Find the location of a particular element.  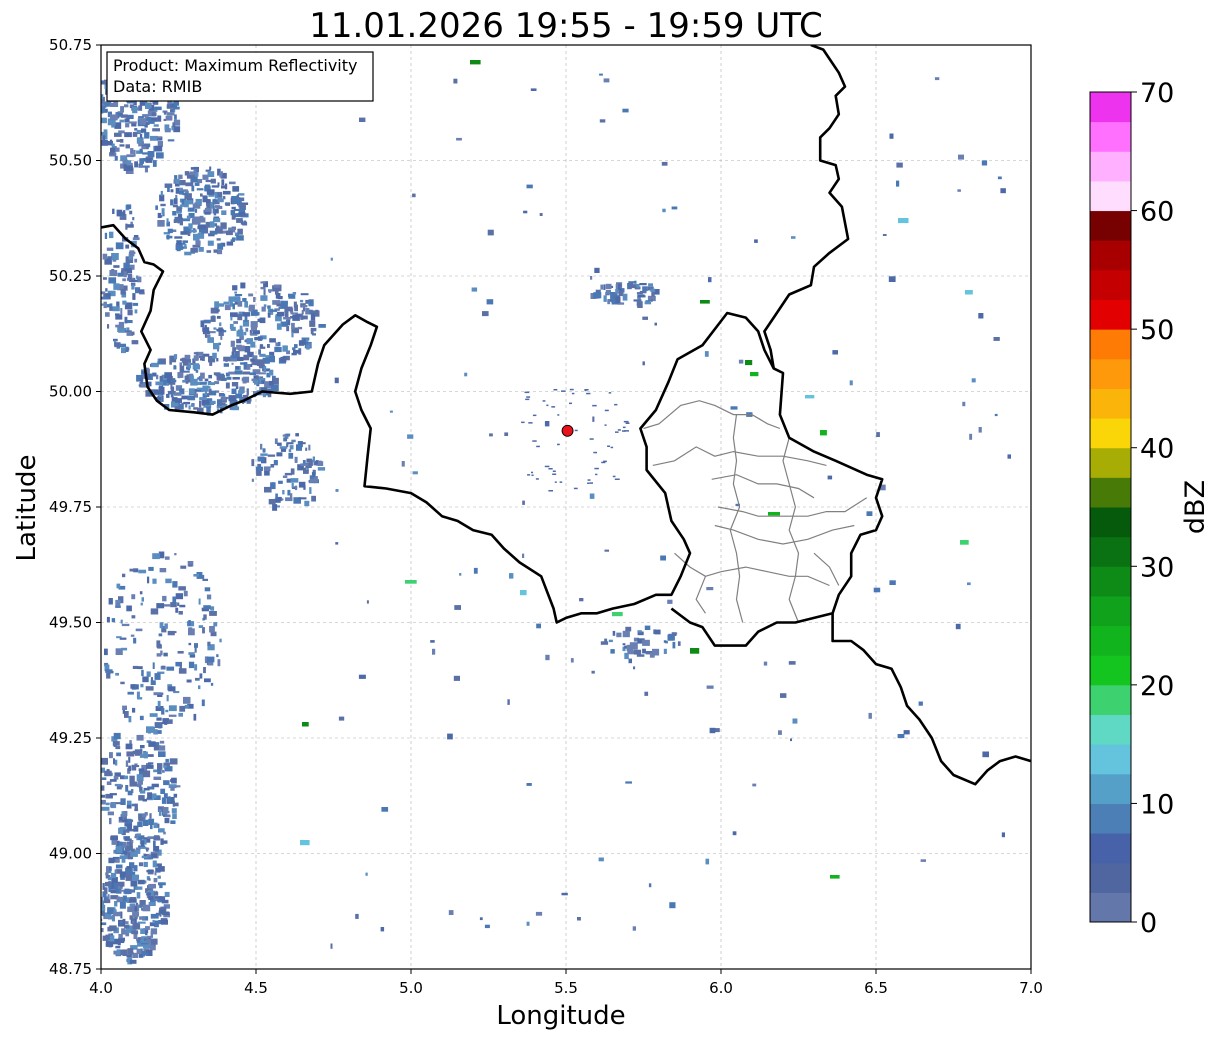

colorbar: 0 10 20 30 40 50 60 70 is located at coordinates (1131, 508).